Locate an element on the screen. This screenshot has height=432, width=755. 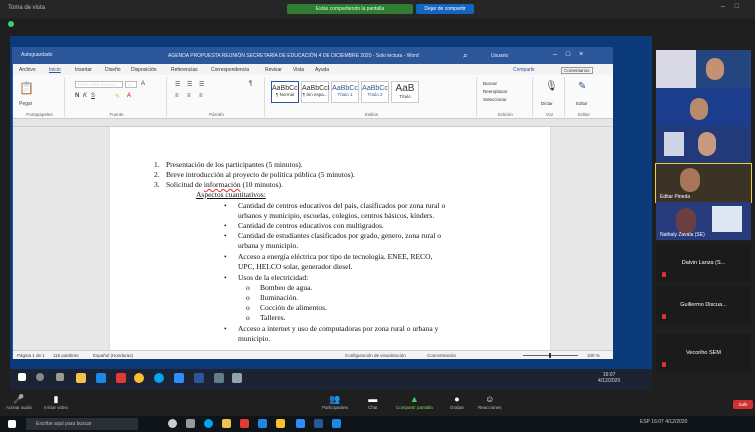
window-controls: –□ is located at coordinates (735, 6).